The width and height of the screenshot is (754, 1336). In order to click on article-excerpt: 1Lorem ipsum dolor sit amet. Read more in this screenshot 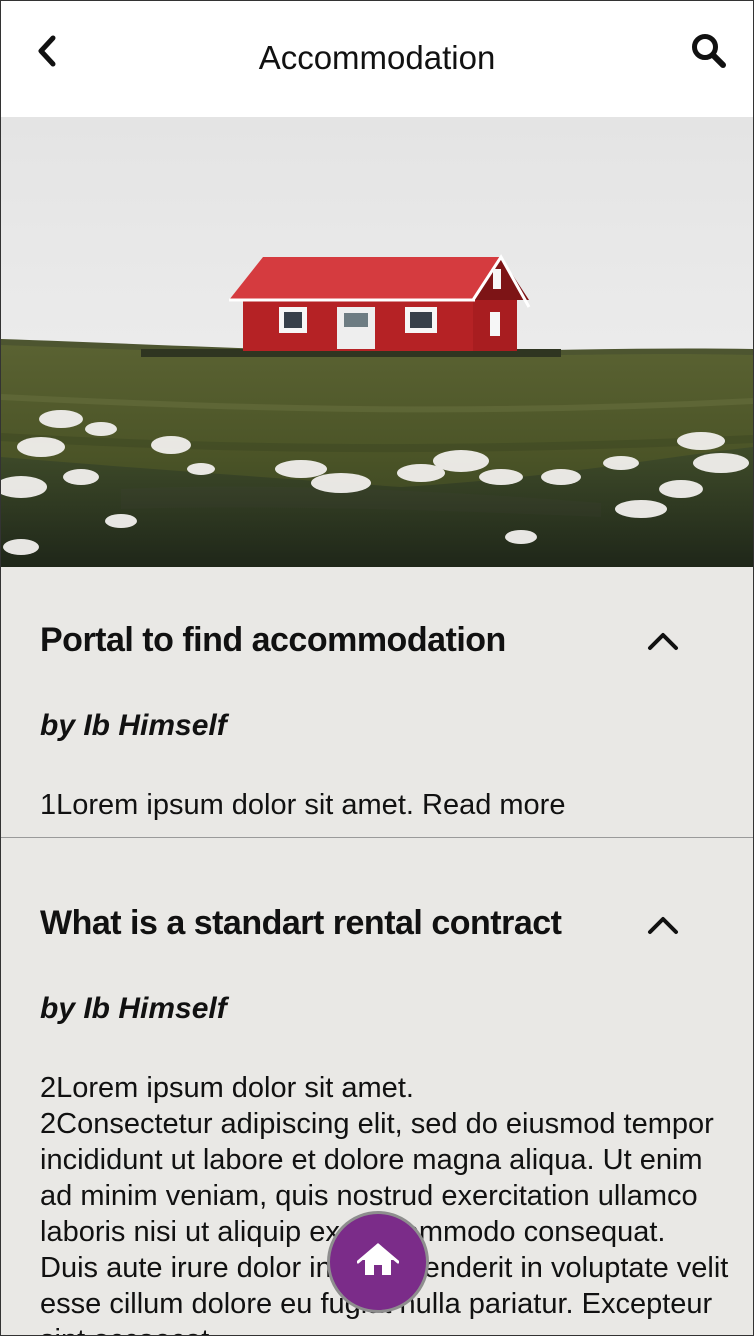, I will do `click(385, 805)`.